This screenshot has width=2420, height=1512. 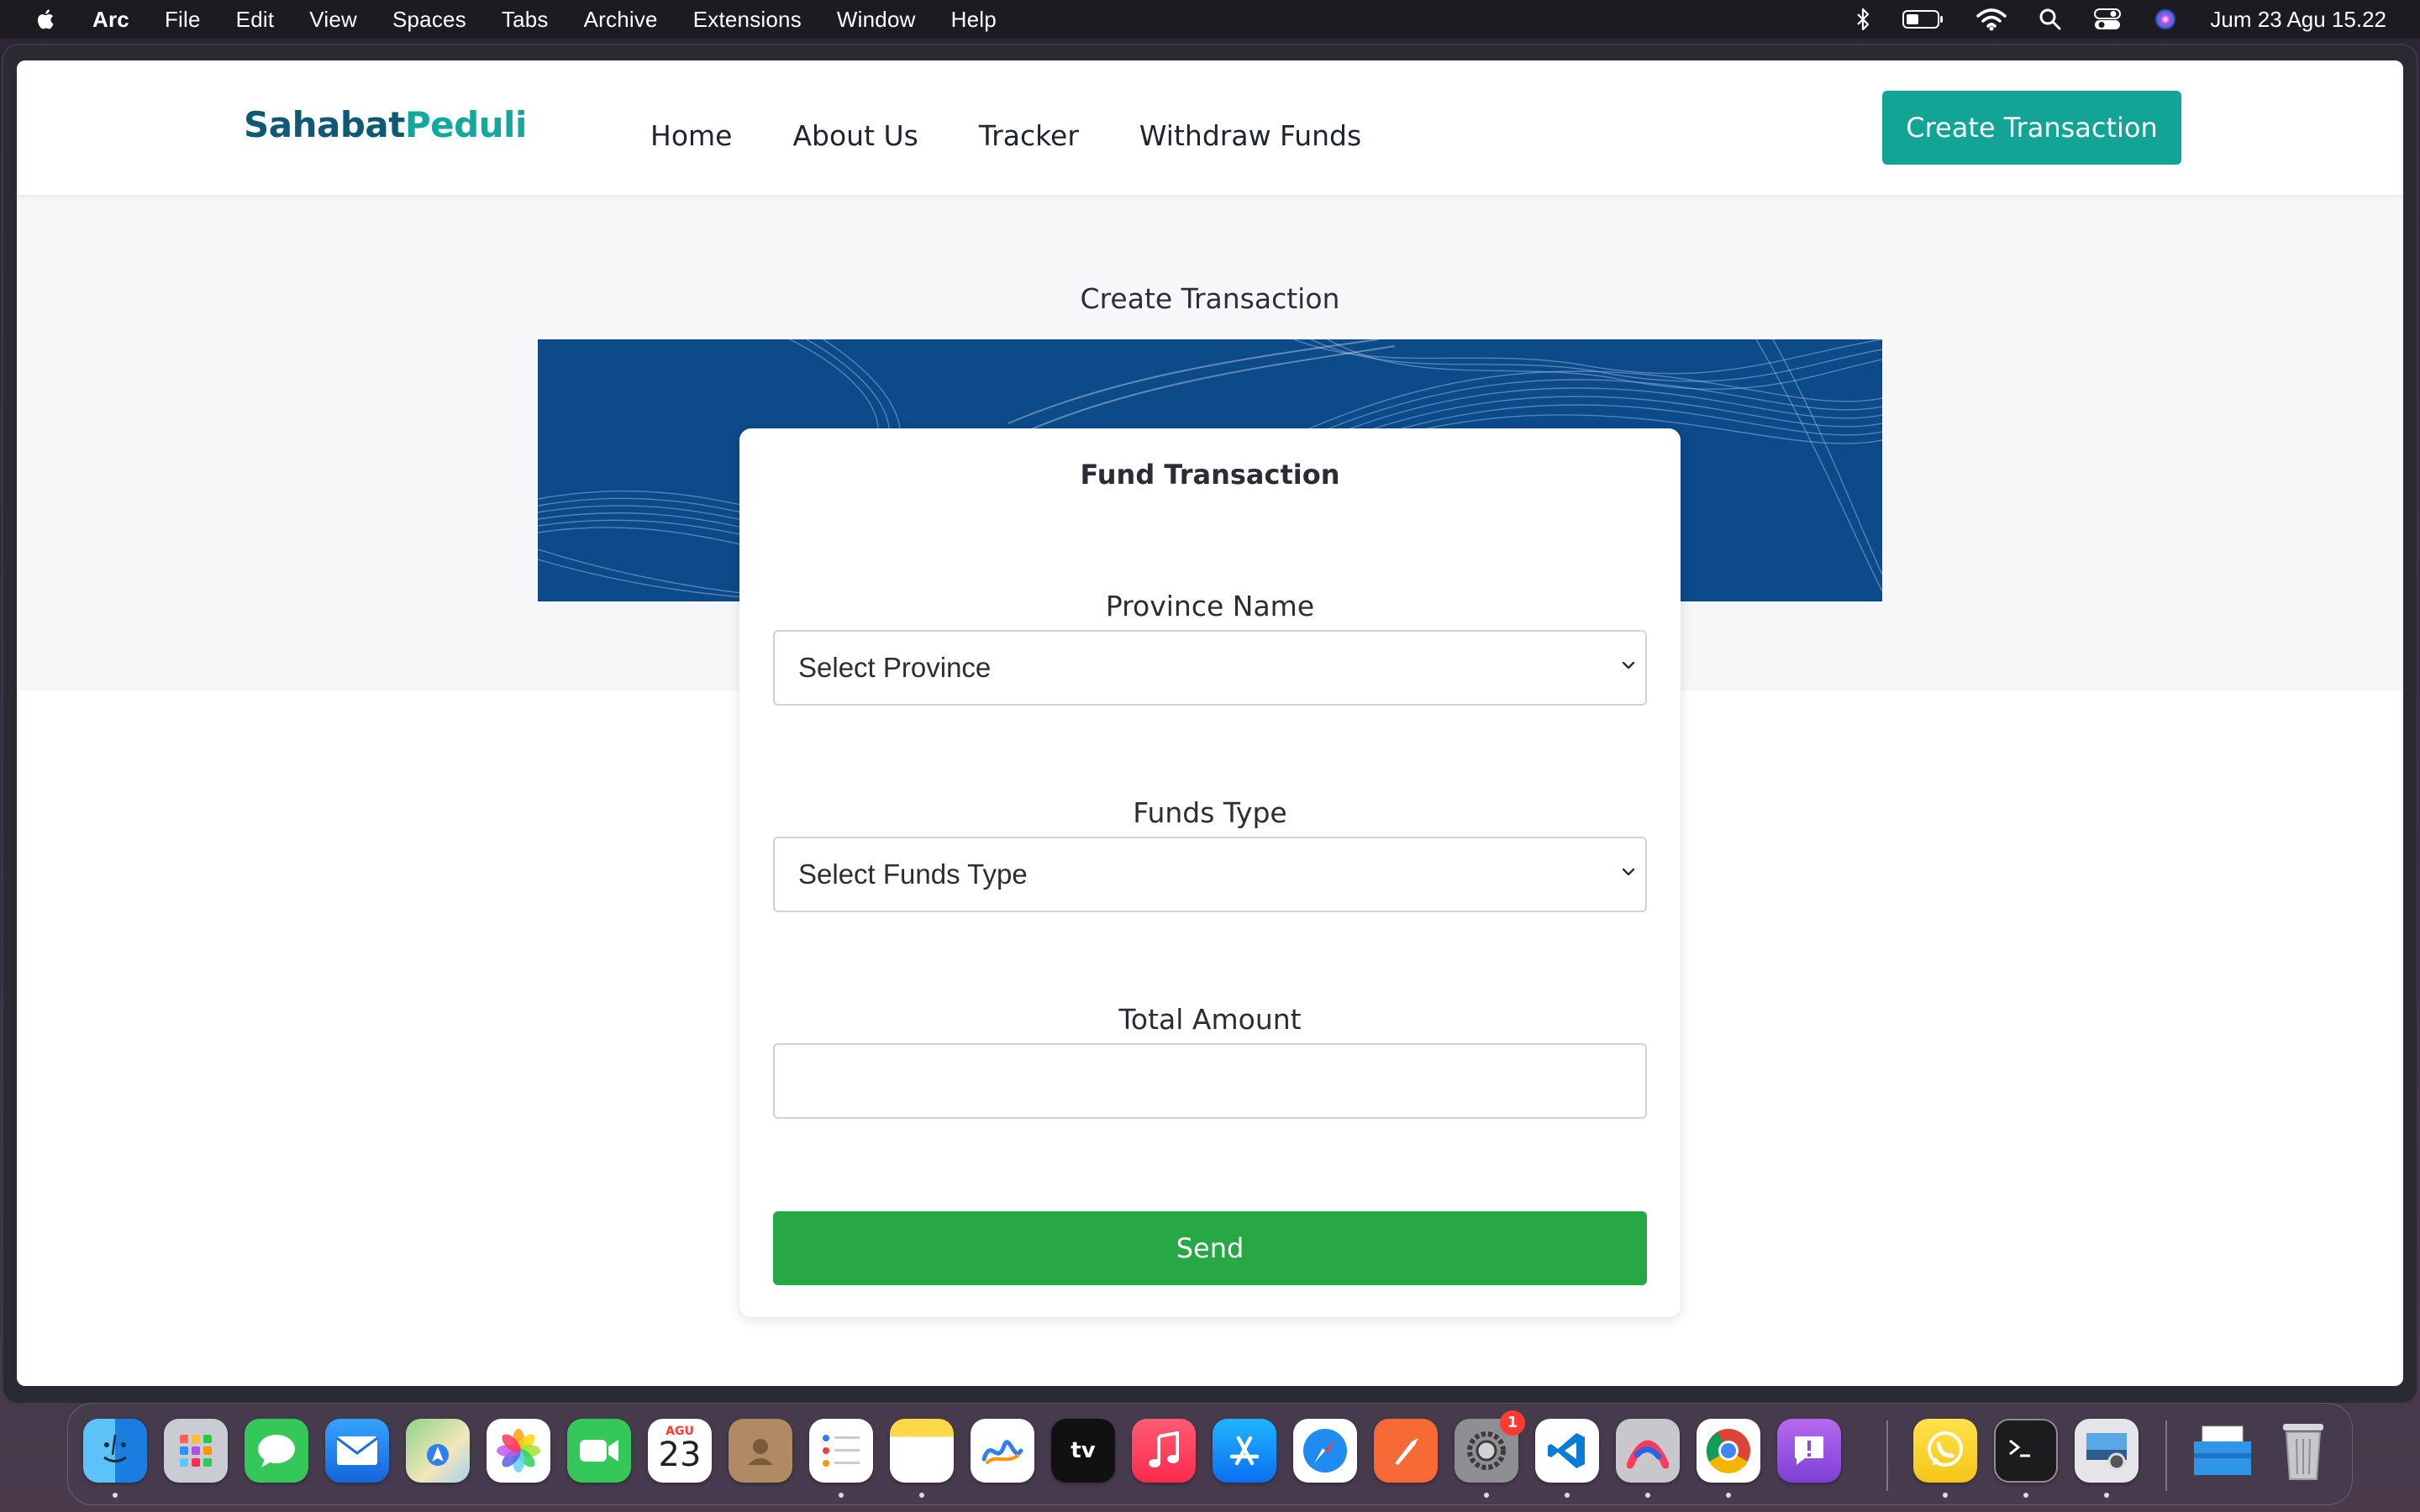 I want to click on menu-spaces: Spaces, so click(x=429, y=20).